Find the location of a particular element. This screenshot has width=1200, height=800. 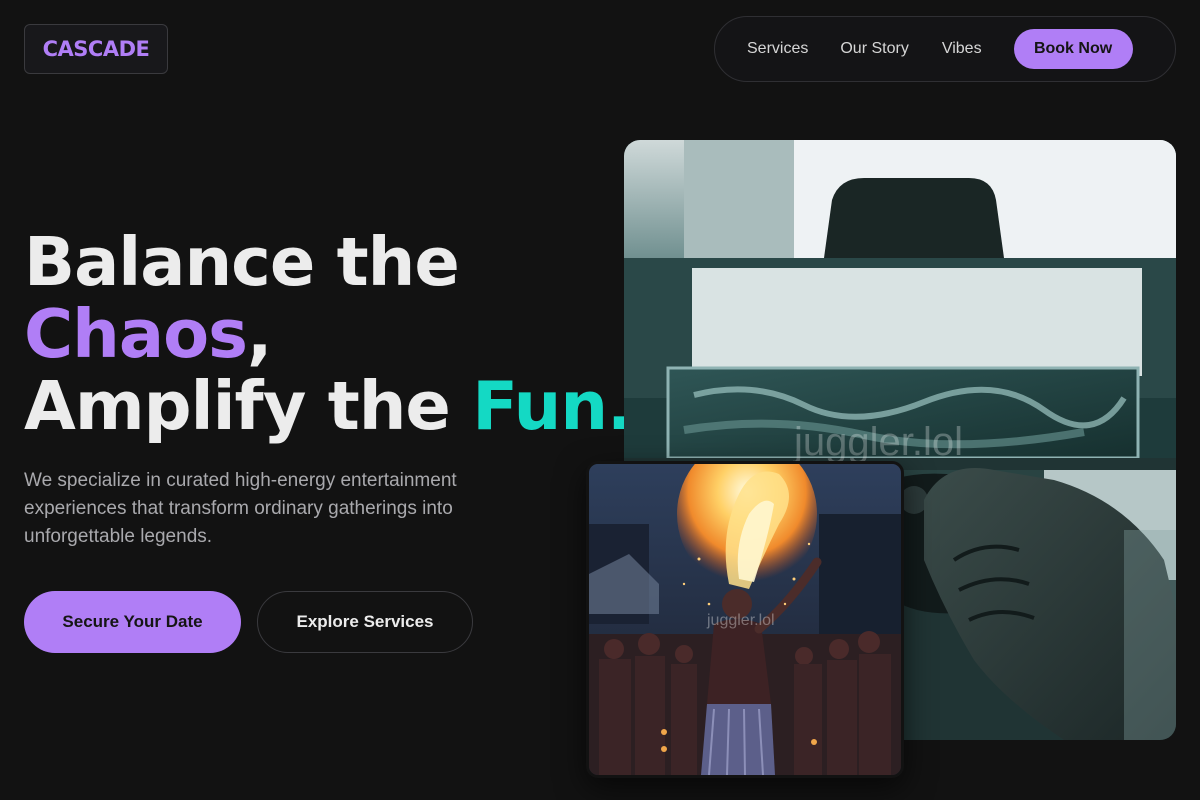

nav-link-our-story: Our Story is located at coordinates (874, 49).